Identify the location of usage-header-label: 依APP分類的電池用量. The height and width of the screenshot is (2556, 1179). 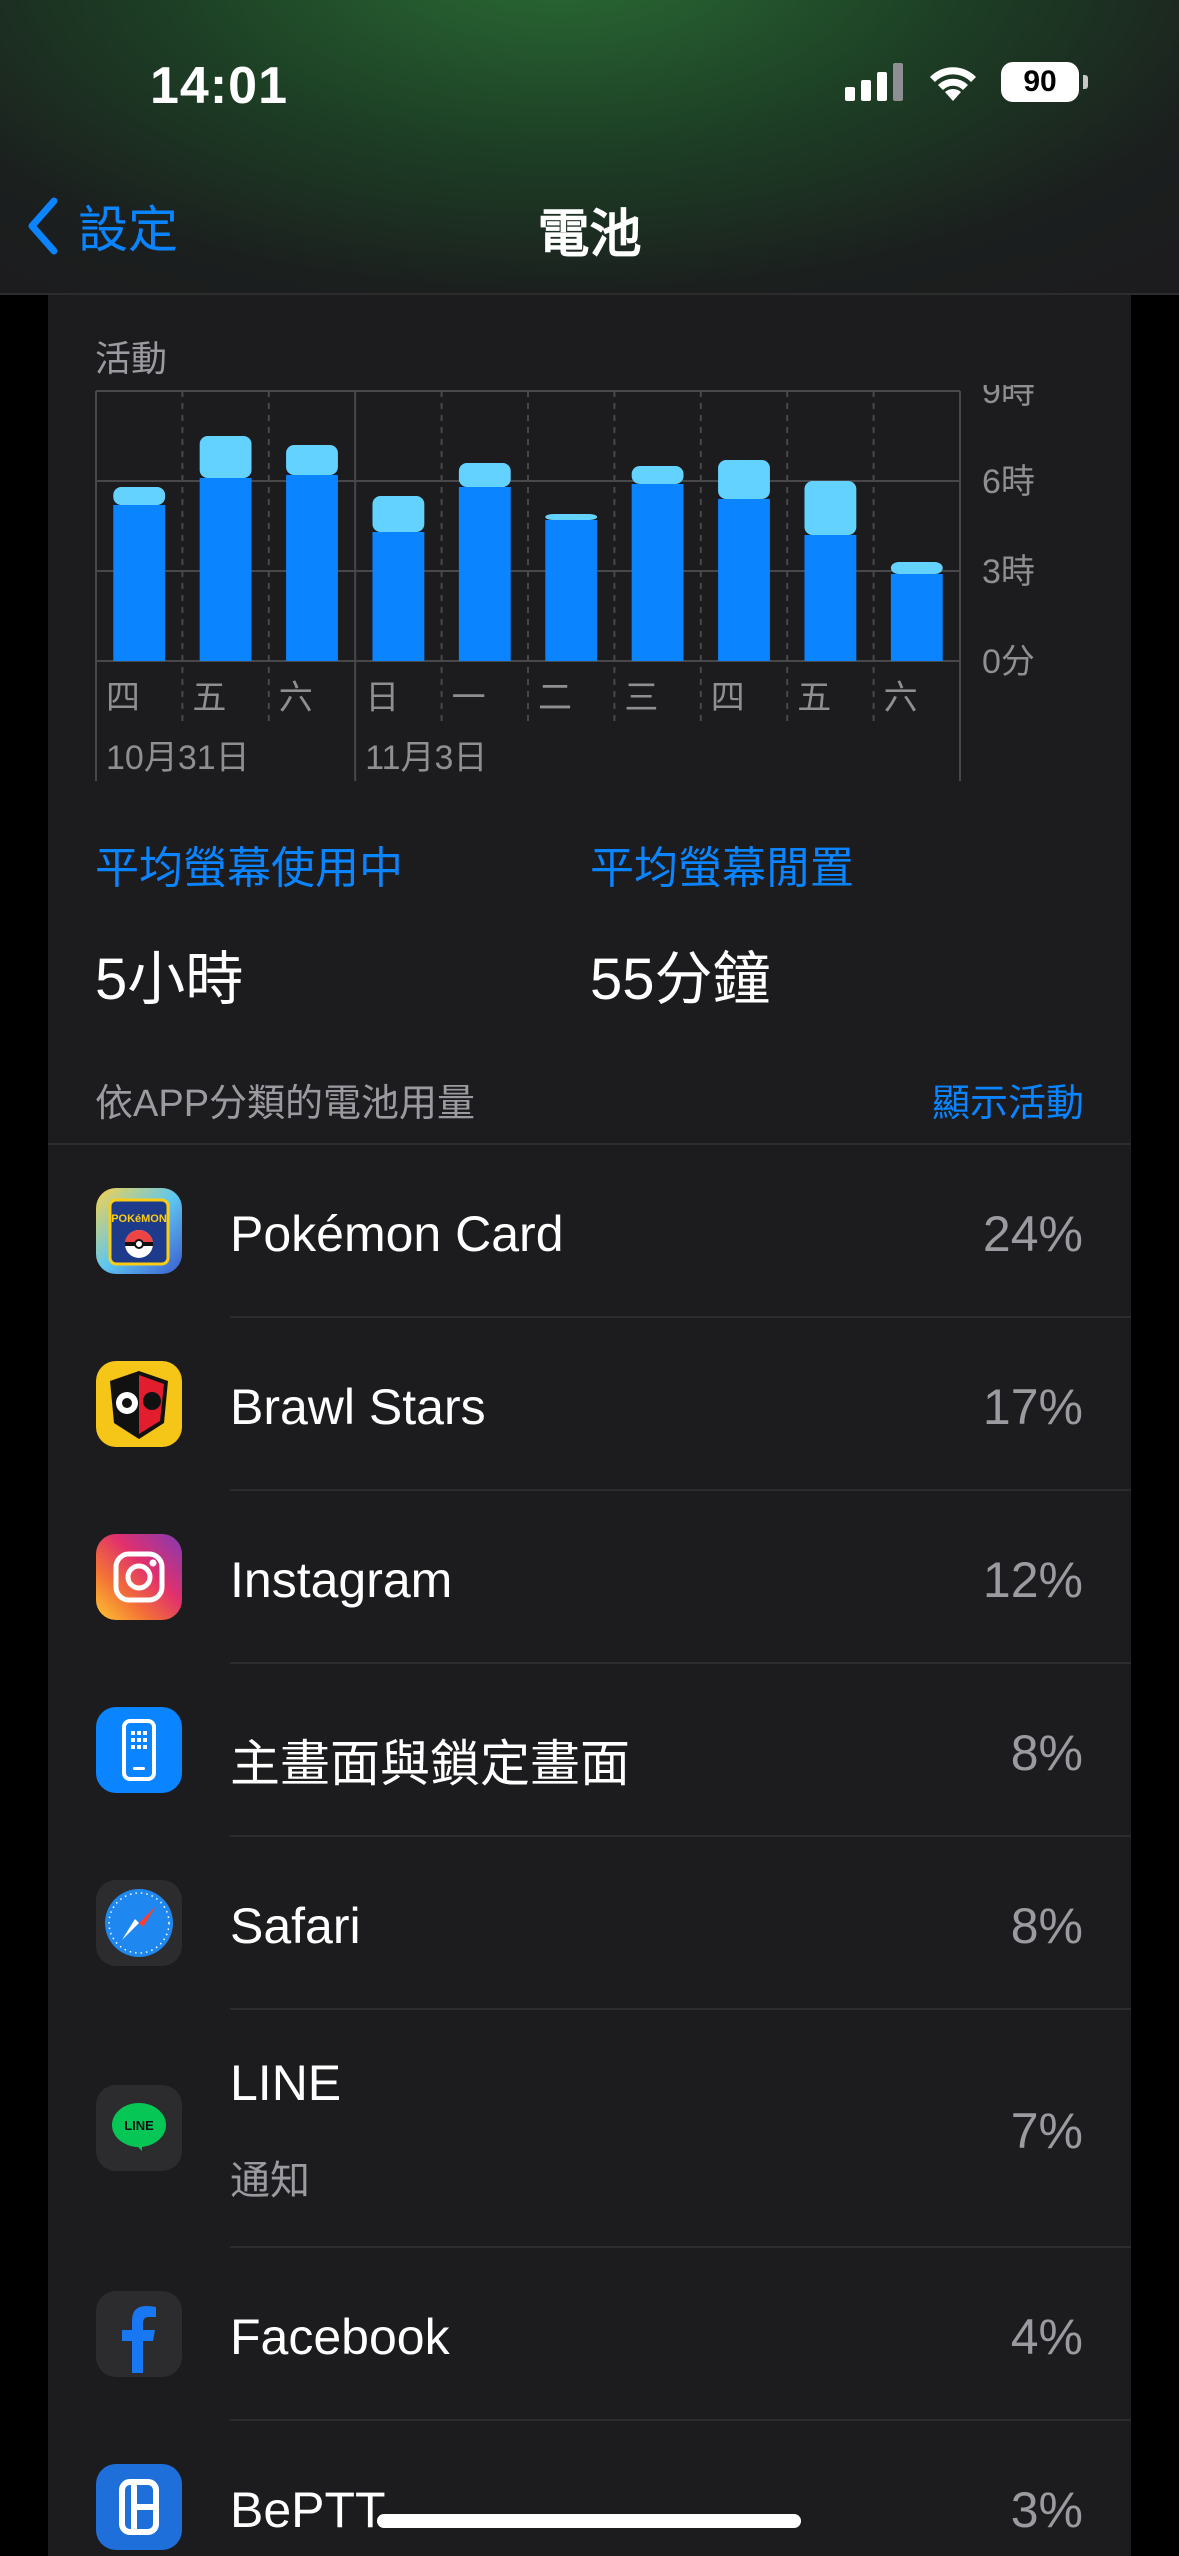
(285, 1104).